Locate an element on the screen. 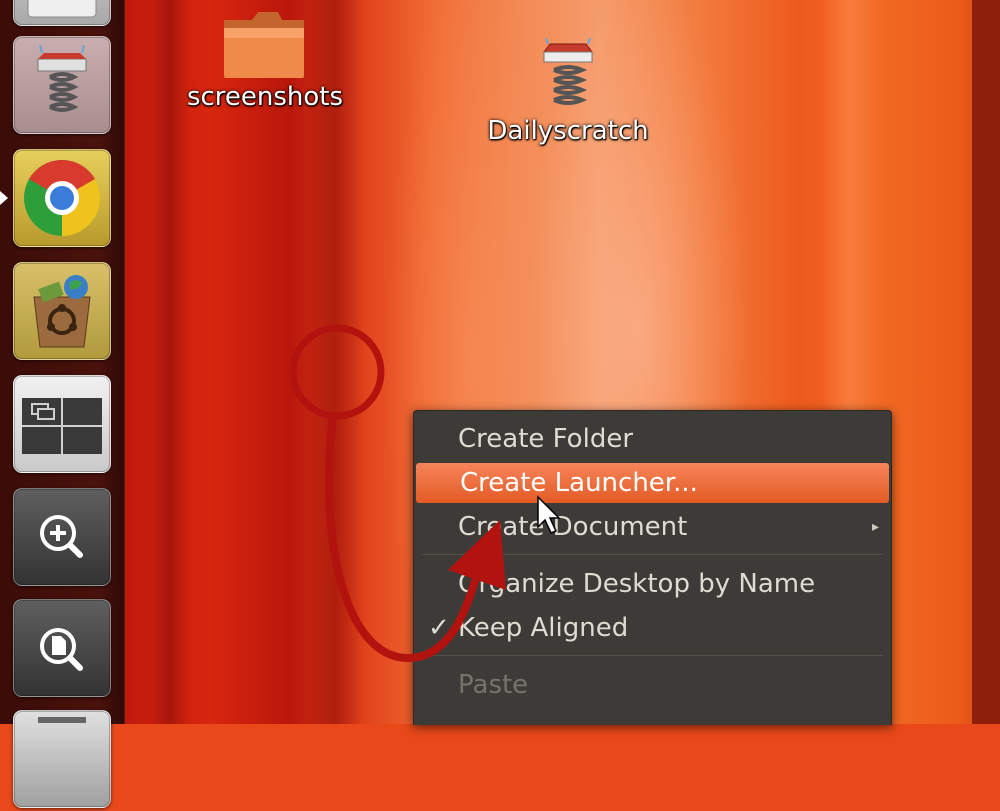 The width and height of the screenshot is (1000, 811). menu-item-label: Keep Aligned is located at coordinates (543, 628).